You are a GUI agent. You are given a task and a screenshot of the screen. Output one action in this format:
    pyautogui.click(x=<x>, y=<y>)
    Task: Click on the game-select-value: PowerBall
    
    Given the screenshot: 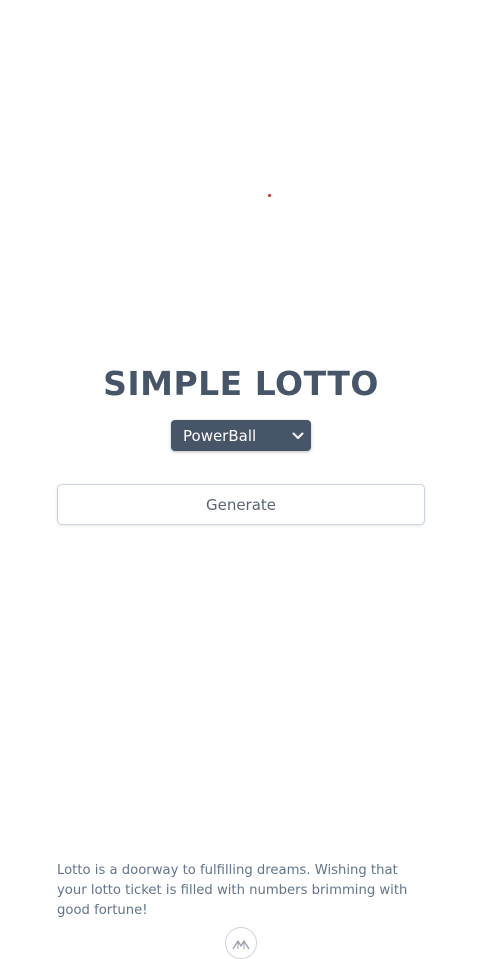 What is the action you would take?
    pyautogui.click(x=220, y=435)
    